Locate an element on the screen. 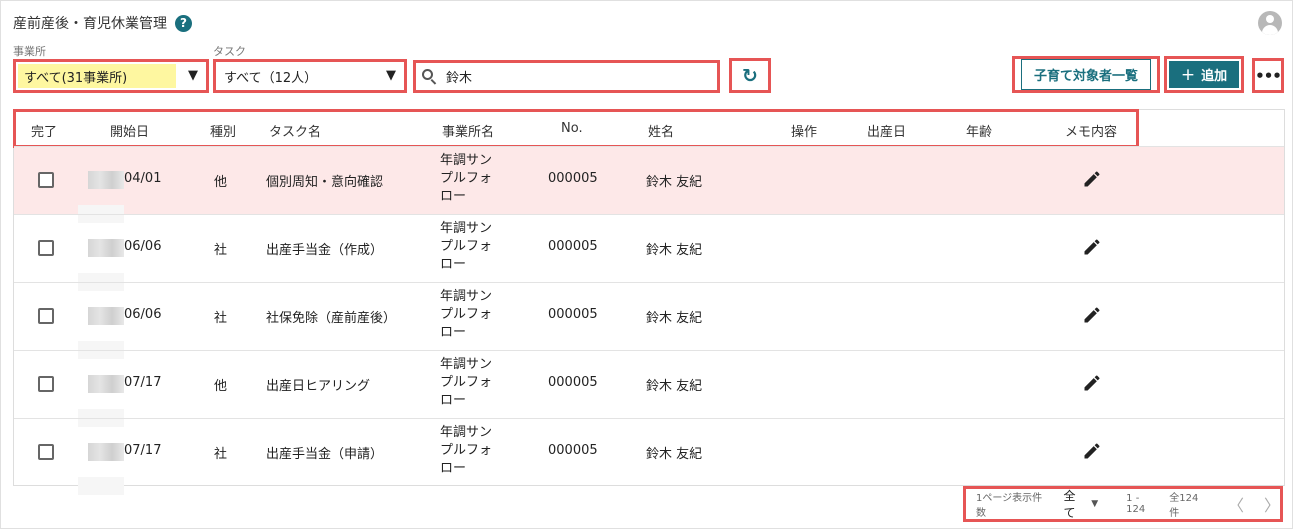 This screenshot has height=529, width=1293. row-task-name: 社保免除（産前産後） is located at coordinates (331, 318).